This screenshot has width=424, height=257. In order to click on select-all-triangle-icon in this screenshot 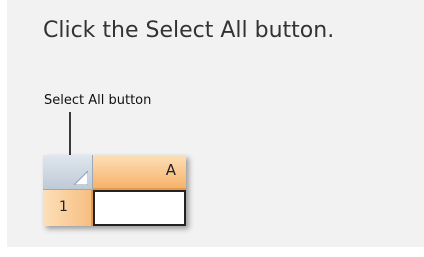, I will do `click(81, 178)`.